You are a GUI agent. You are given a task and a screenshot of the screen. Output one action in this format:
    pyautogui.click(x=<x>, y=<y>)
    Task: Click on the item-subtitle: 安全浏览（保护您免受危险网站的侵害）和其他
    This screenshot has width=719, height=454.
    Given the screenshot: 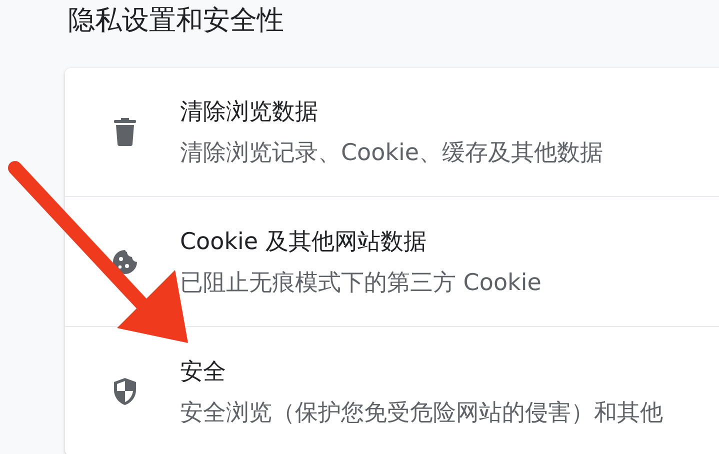 What is the action you would take?
    pyautogui.click(x=421, y=413)
    